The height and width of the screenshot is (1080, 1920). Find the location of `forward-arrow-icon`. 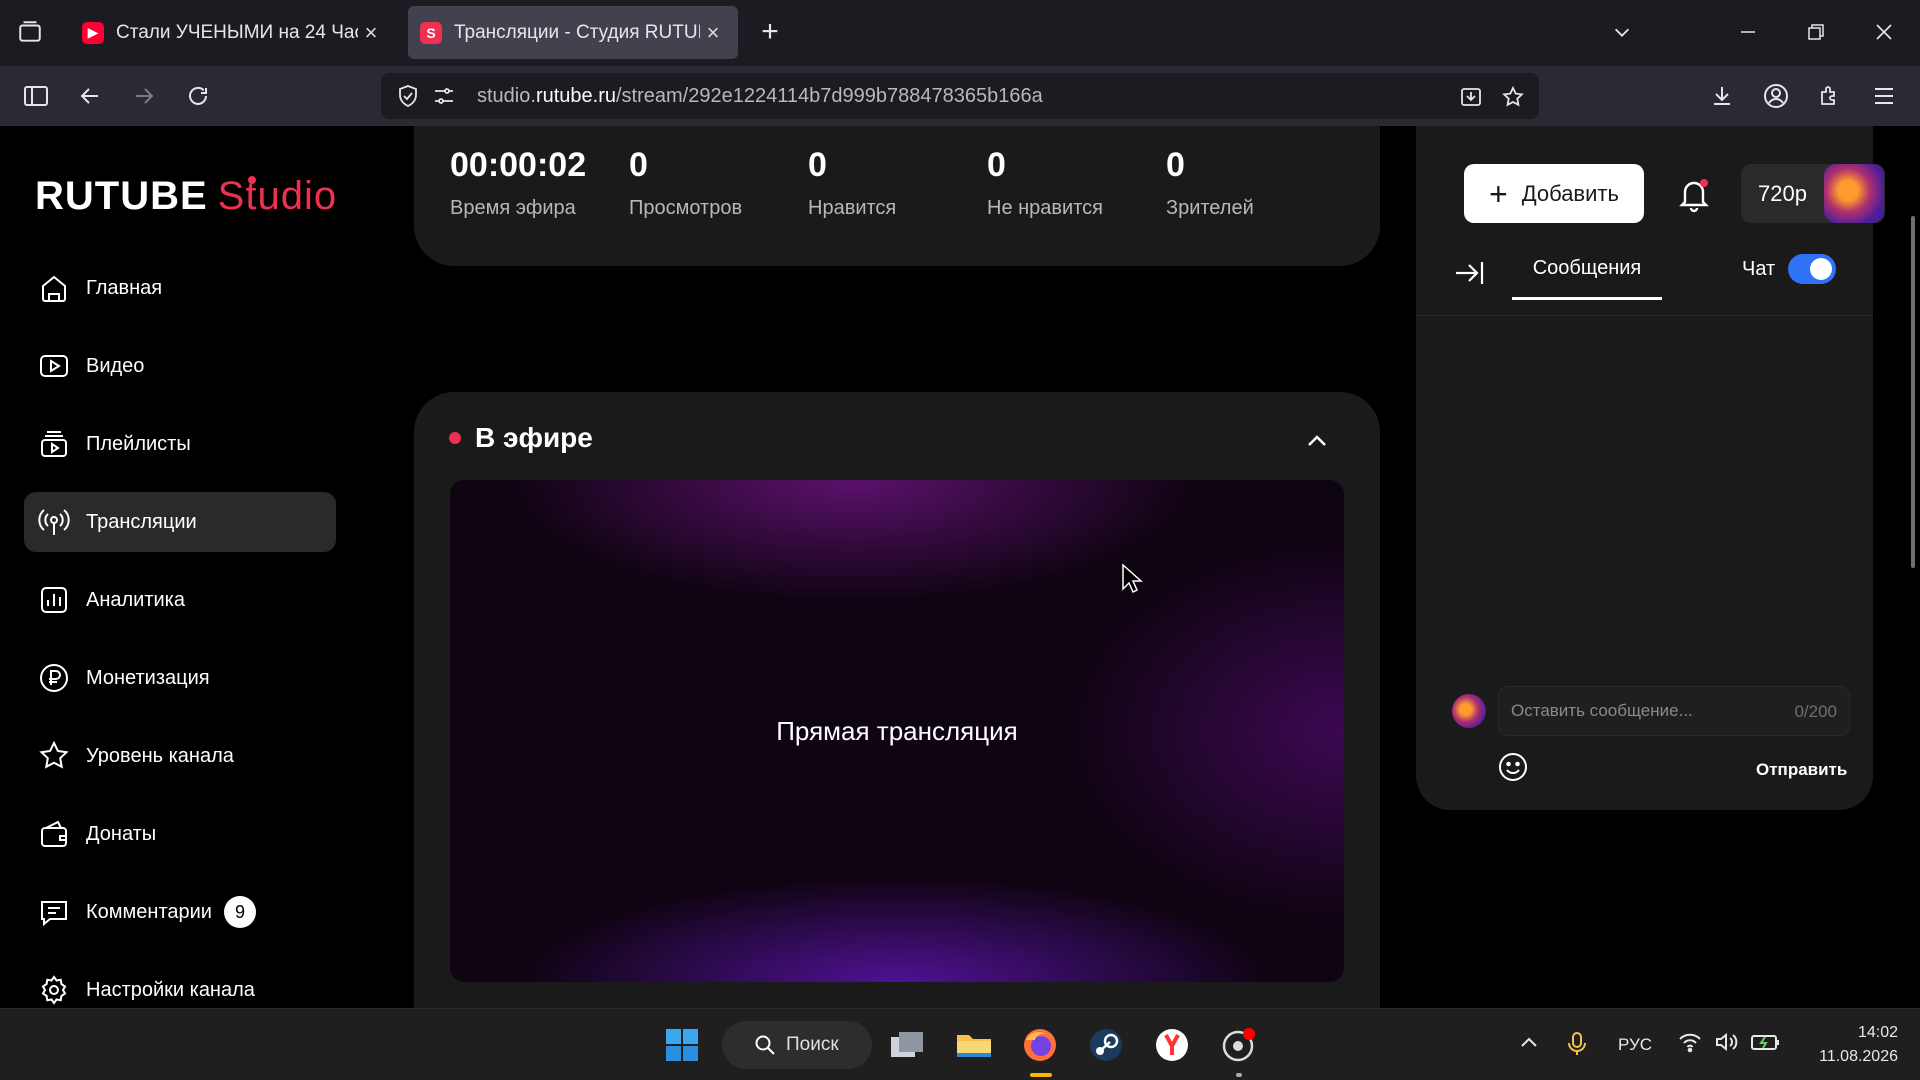

forward-arrow-icon is located at coordinates (144, 96).